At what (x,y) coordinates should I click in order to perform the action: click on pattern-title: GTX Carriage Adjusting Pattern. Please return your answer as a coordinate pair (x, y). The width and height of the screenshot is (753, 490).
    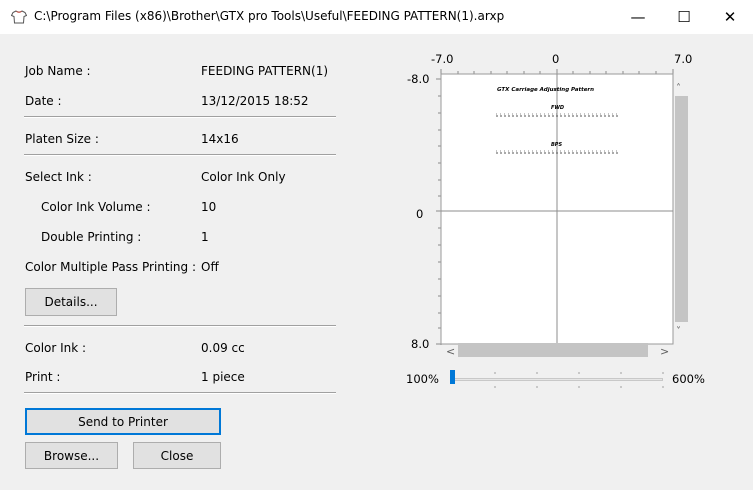
    Looking at the image, I should click on (546, 90).